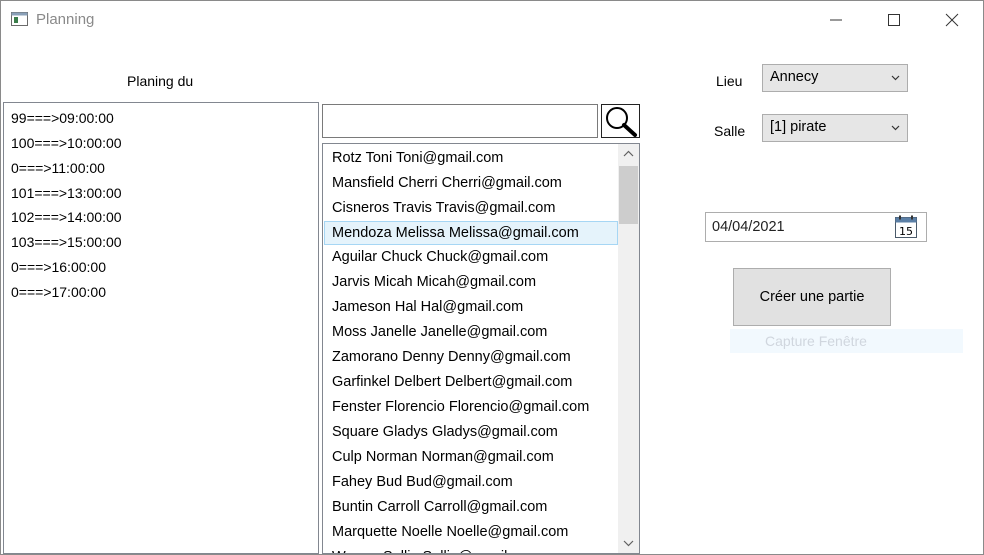  What do you see at coordinates (160, 81) in the screenshot?
I see `planning-label: Planing du` at bounding box center [160, 81].